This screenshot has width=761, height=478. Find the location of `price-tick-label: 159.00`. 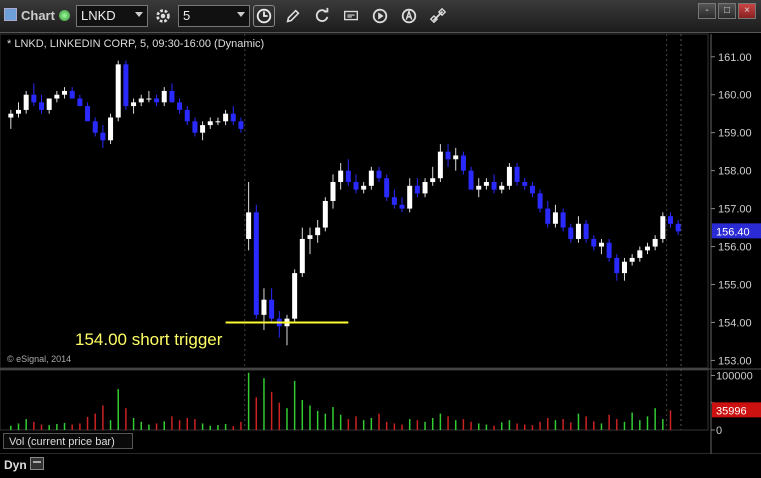

price-tick-label: 159.00 is located at coordinates (735, 134).